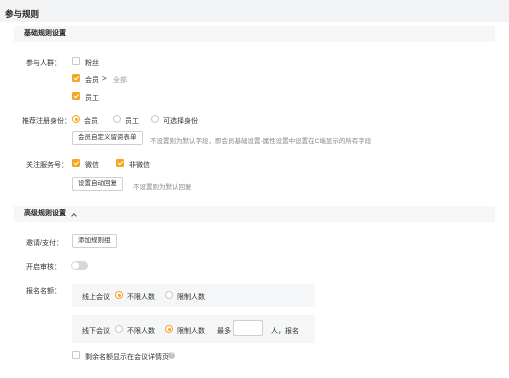 This screenshot has width=509, height=378. I want to click on help-icon: ?, so click(171, 355).